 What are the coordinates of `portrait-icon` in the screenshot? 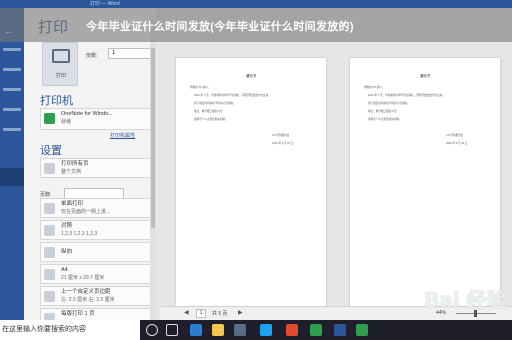 It's located at (49, 252).